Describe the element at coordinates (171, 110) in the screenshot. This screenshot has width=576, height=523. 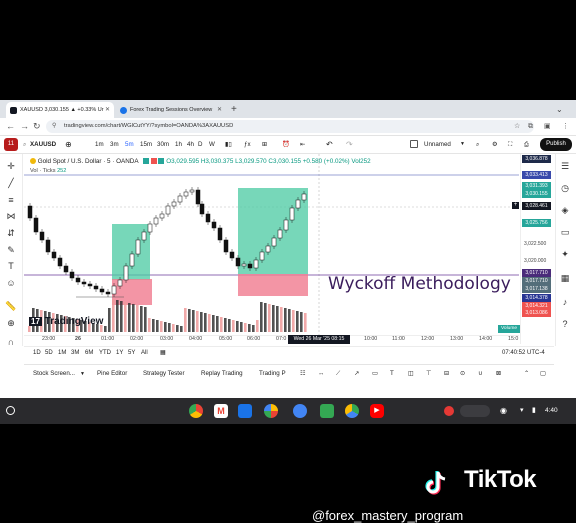
I see `tab-forex-sessions: Forex Trading Sessions Overview ✕` at that location.